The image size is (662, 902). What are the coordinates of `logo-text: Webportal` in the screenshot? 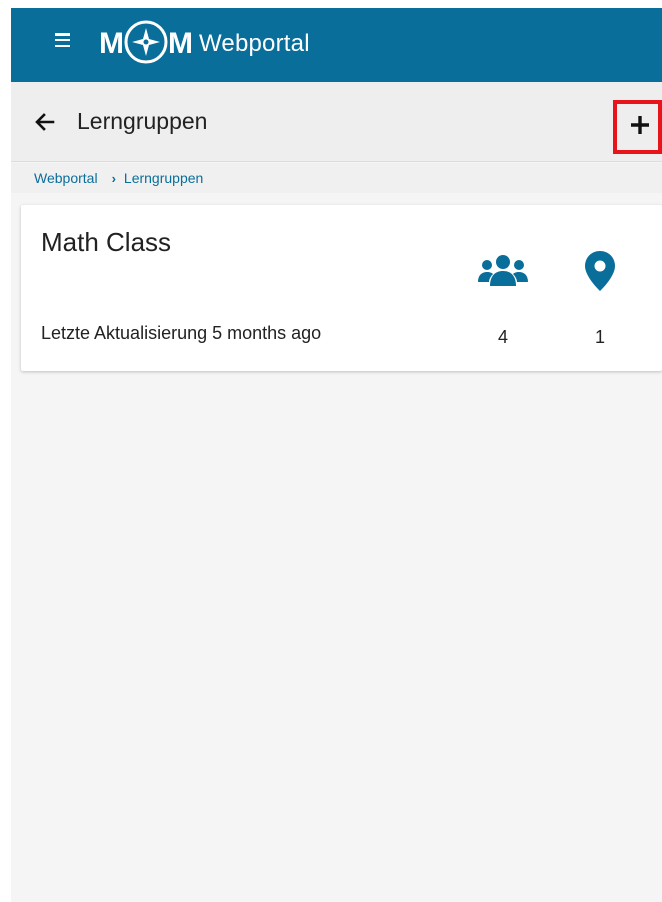 It's located at (254, 43).